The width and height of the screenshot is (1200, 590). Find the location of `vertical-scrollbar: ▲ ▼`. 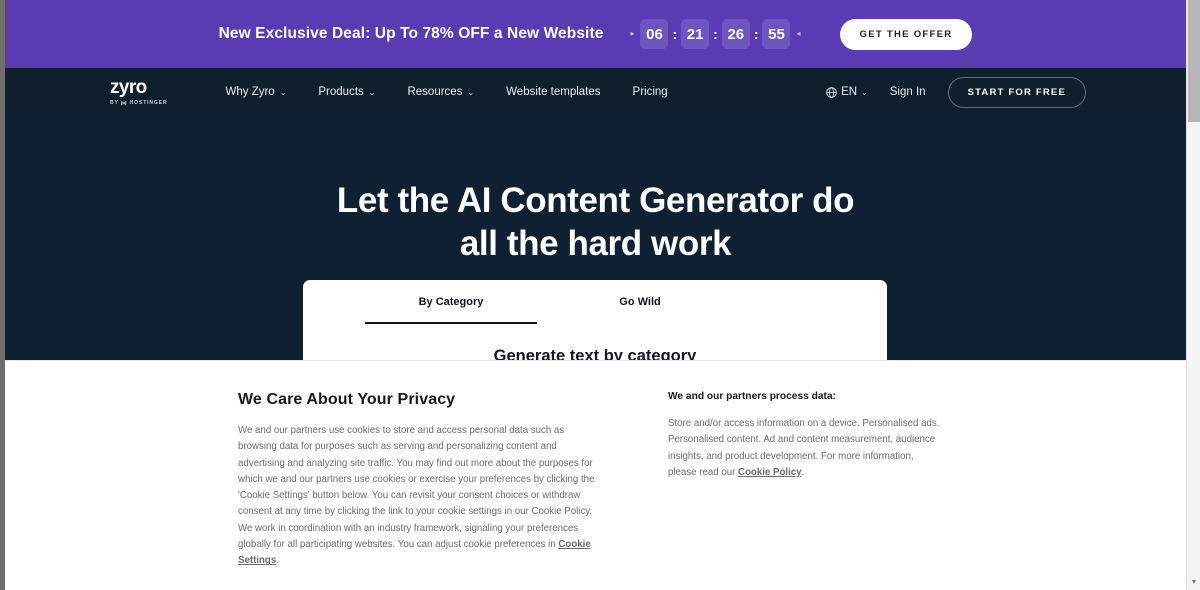

vertical-scrollbar: ▲ ▼ is located at coordinates (1193, 295).